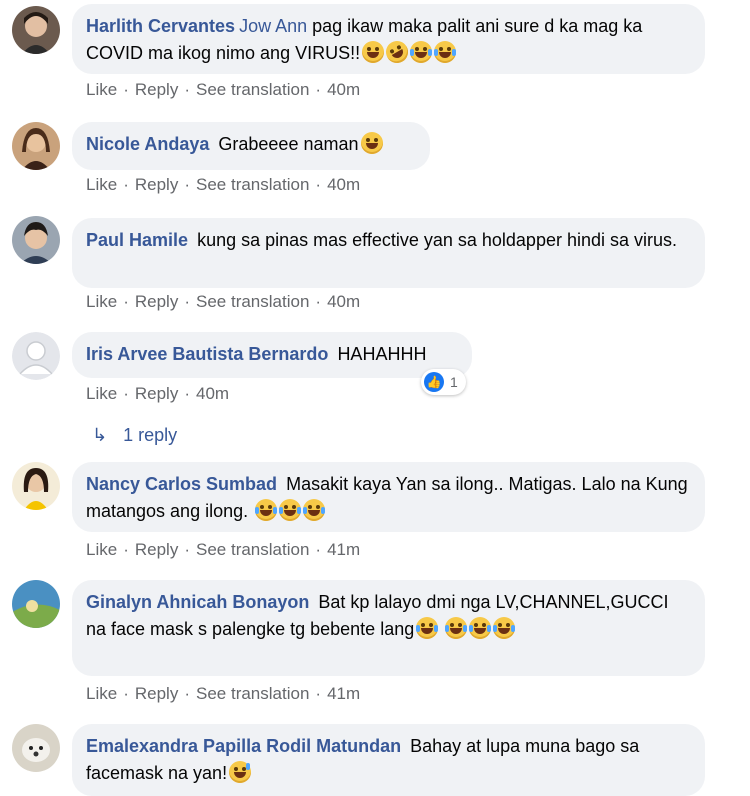 The height and width of the screenshot is (796, 750). I want to click on reaction-count: 1, so click(454, 382).